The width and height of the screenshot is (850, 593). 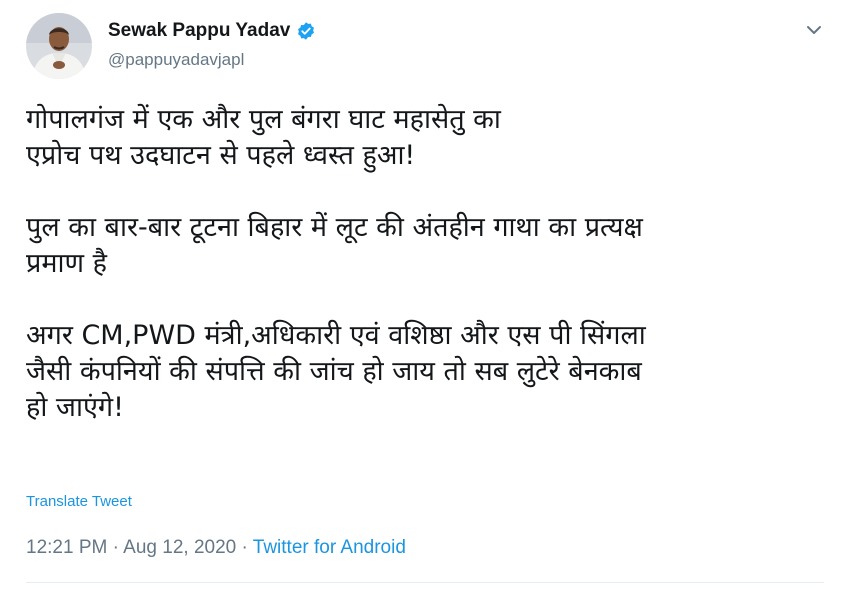 I want to click on tweet-line: प्रमाण है, so click(x=66, y=263).